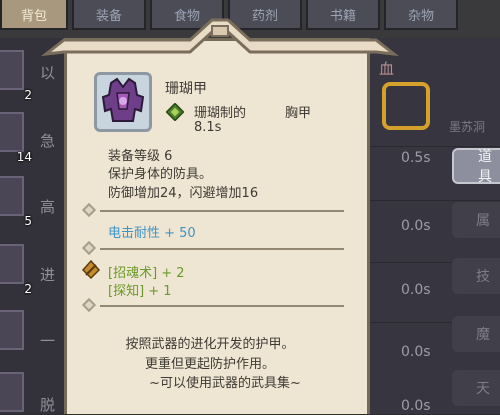 This screenshot has width=500, height=415. What do you see at coordinates (16, 138) in the screenshot?
I see `list-item-slot: 14` at bounding box center [16, 138].